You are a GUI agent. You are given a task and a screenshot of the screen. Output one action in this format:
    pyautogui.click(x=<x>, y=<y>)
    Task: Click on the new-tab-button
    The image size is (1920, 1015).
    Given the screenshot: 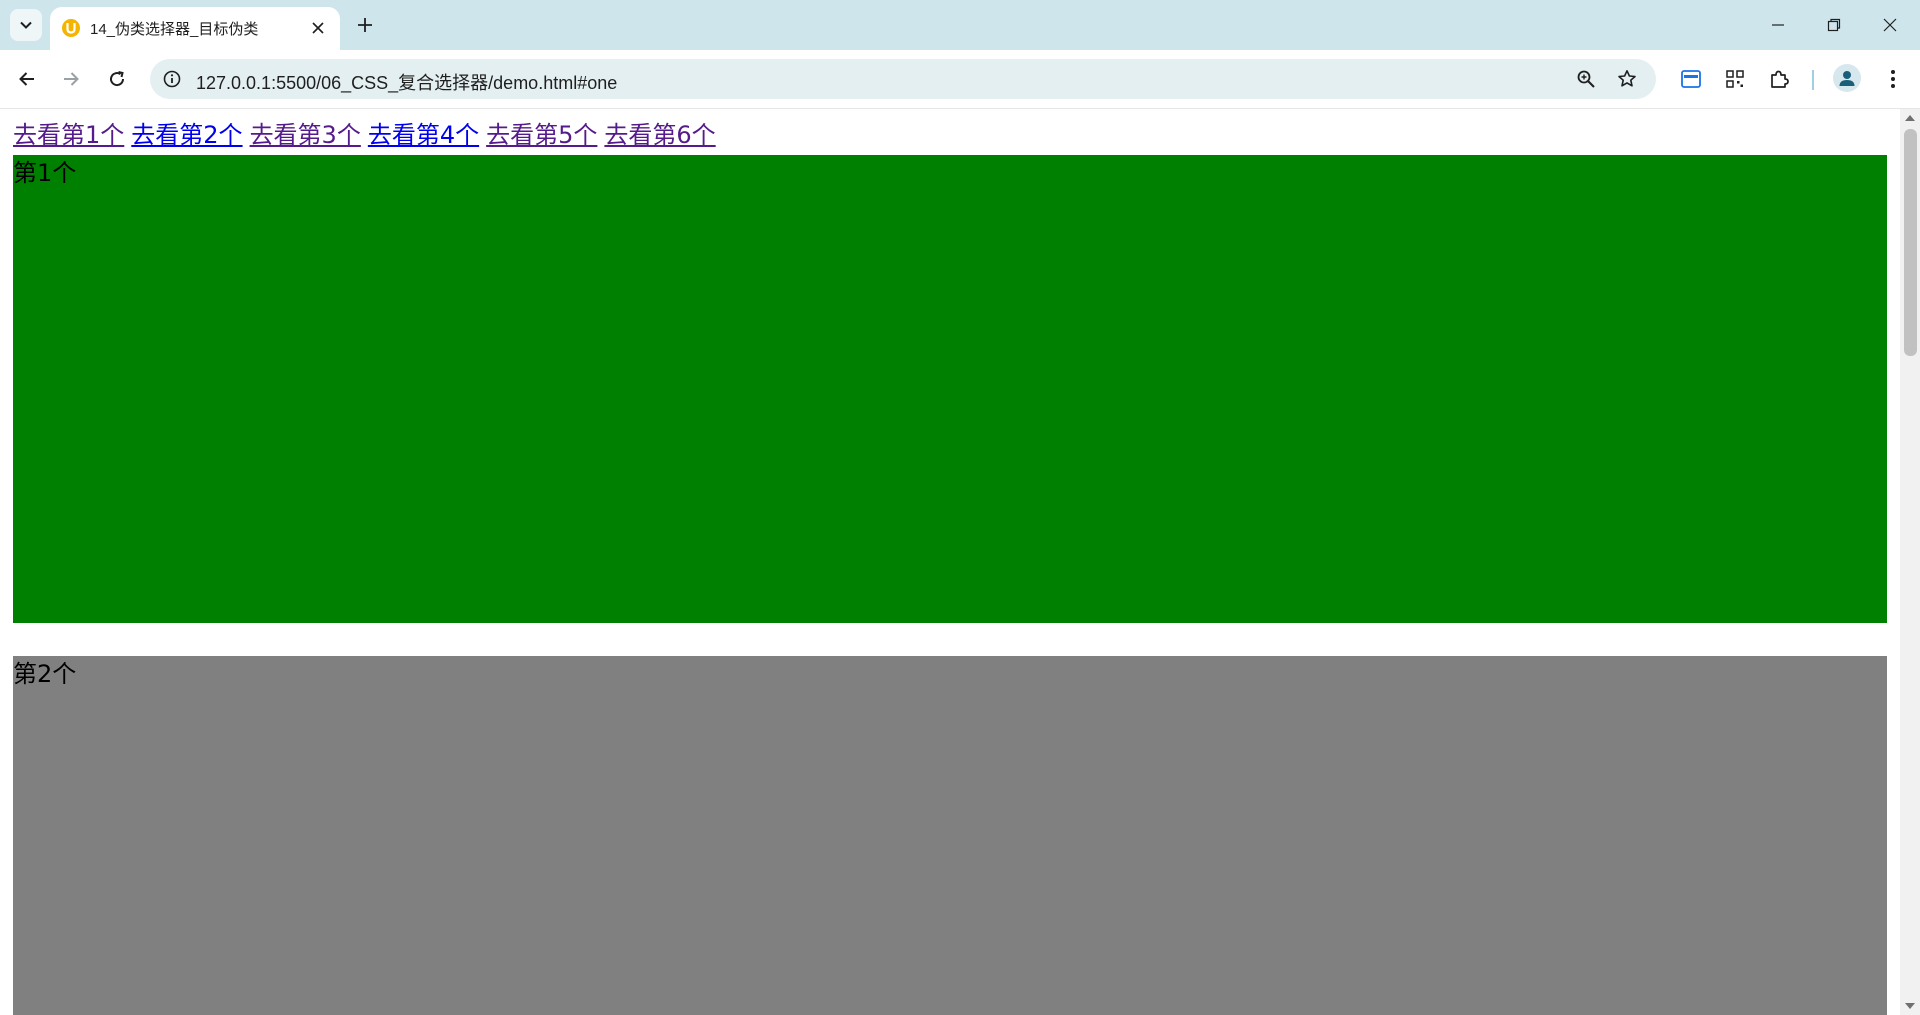 What is the action you would take?
    pyautogui.click(x=365, y=25)
    